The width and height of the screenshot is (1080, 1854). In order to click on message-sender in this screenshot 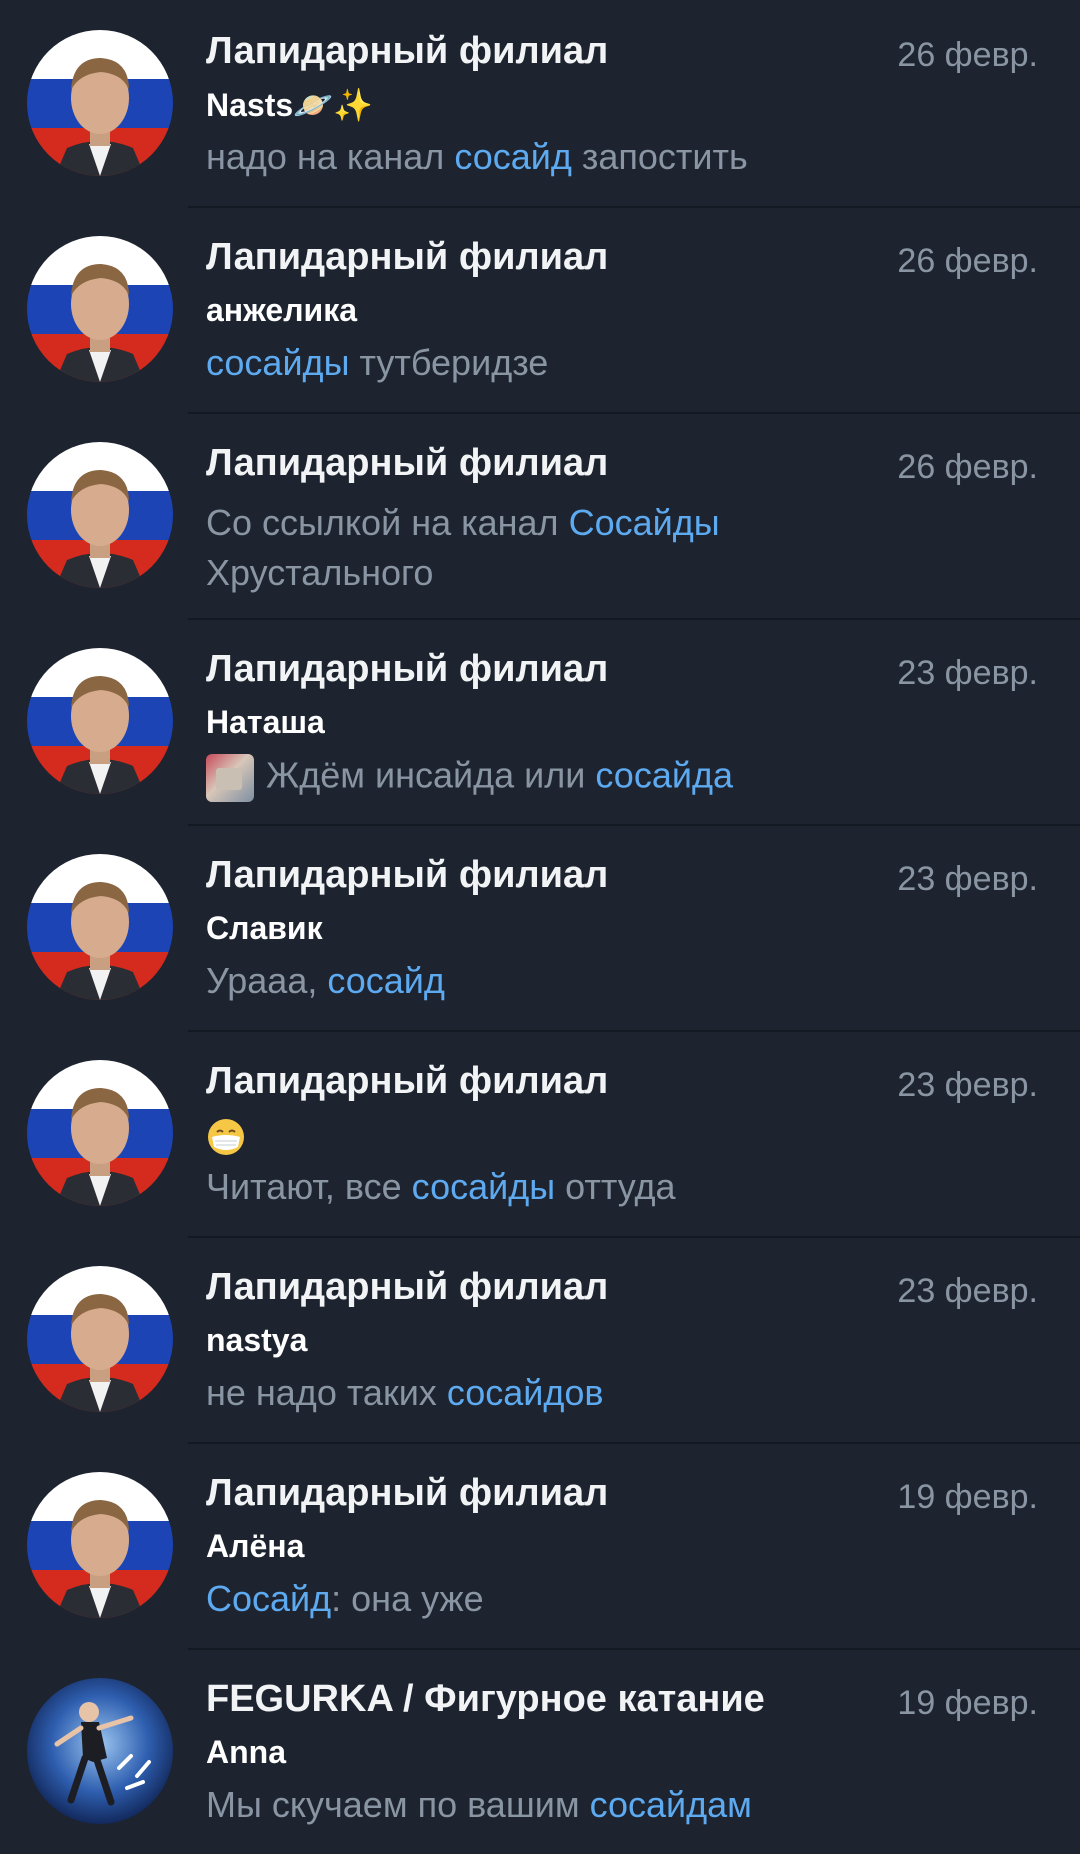, I will do `click(226, 1136)`.